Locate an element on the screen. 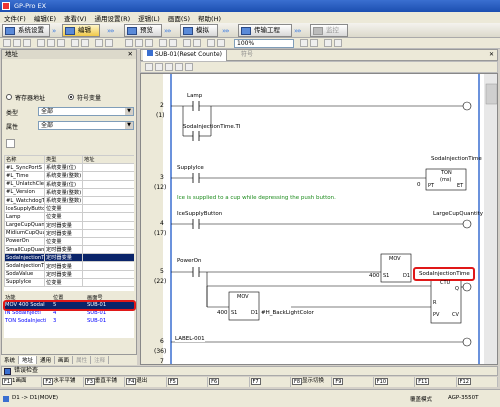 The height and width of the screenshot is (407, 500). replace-icon is located at coordinates (109, 43).